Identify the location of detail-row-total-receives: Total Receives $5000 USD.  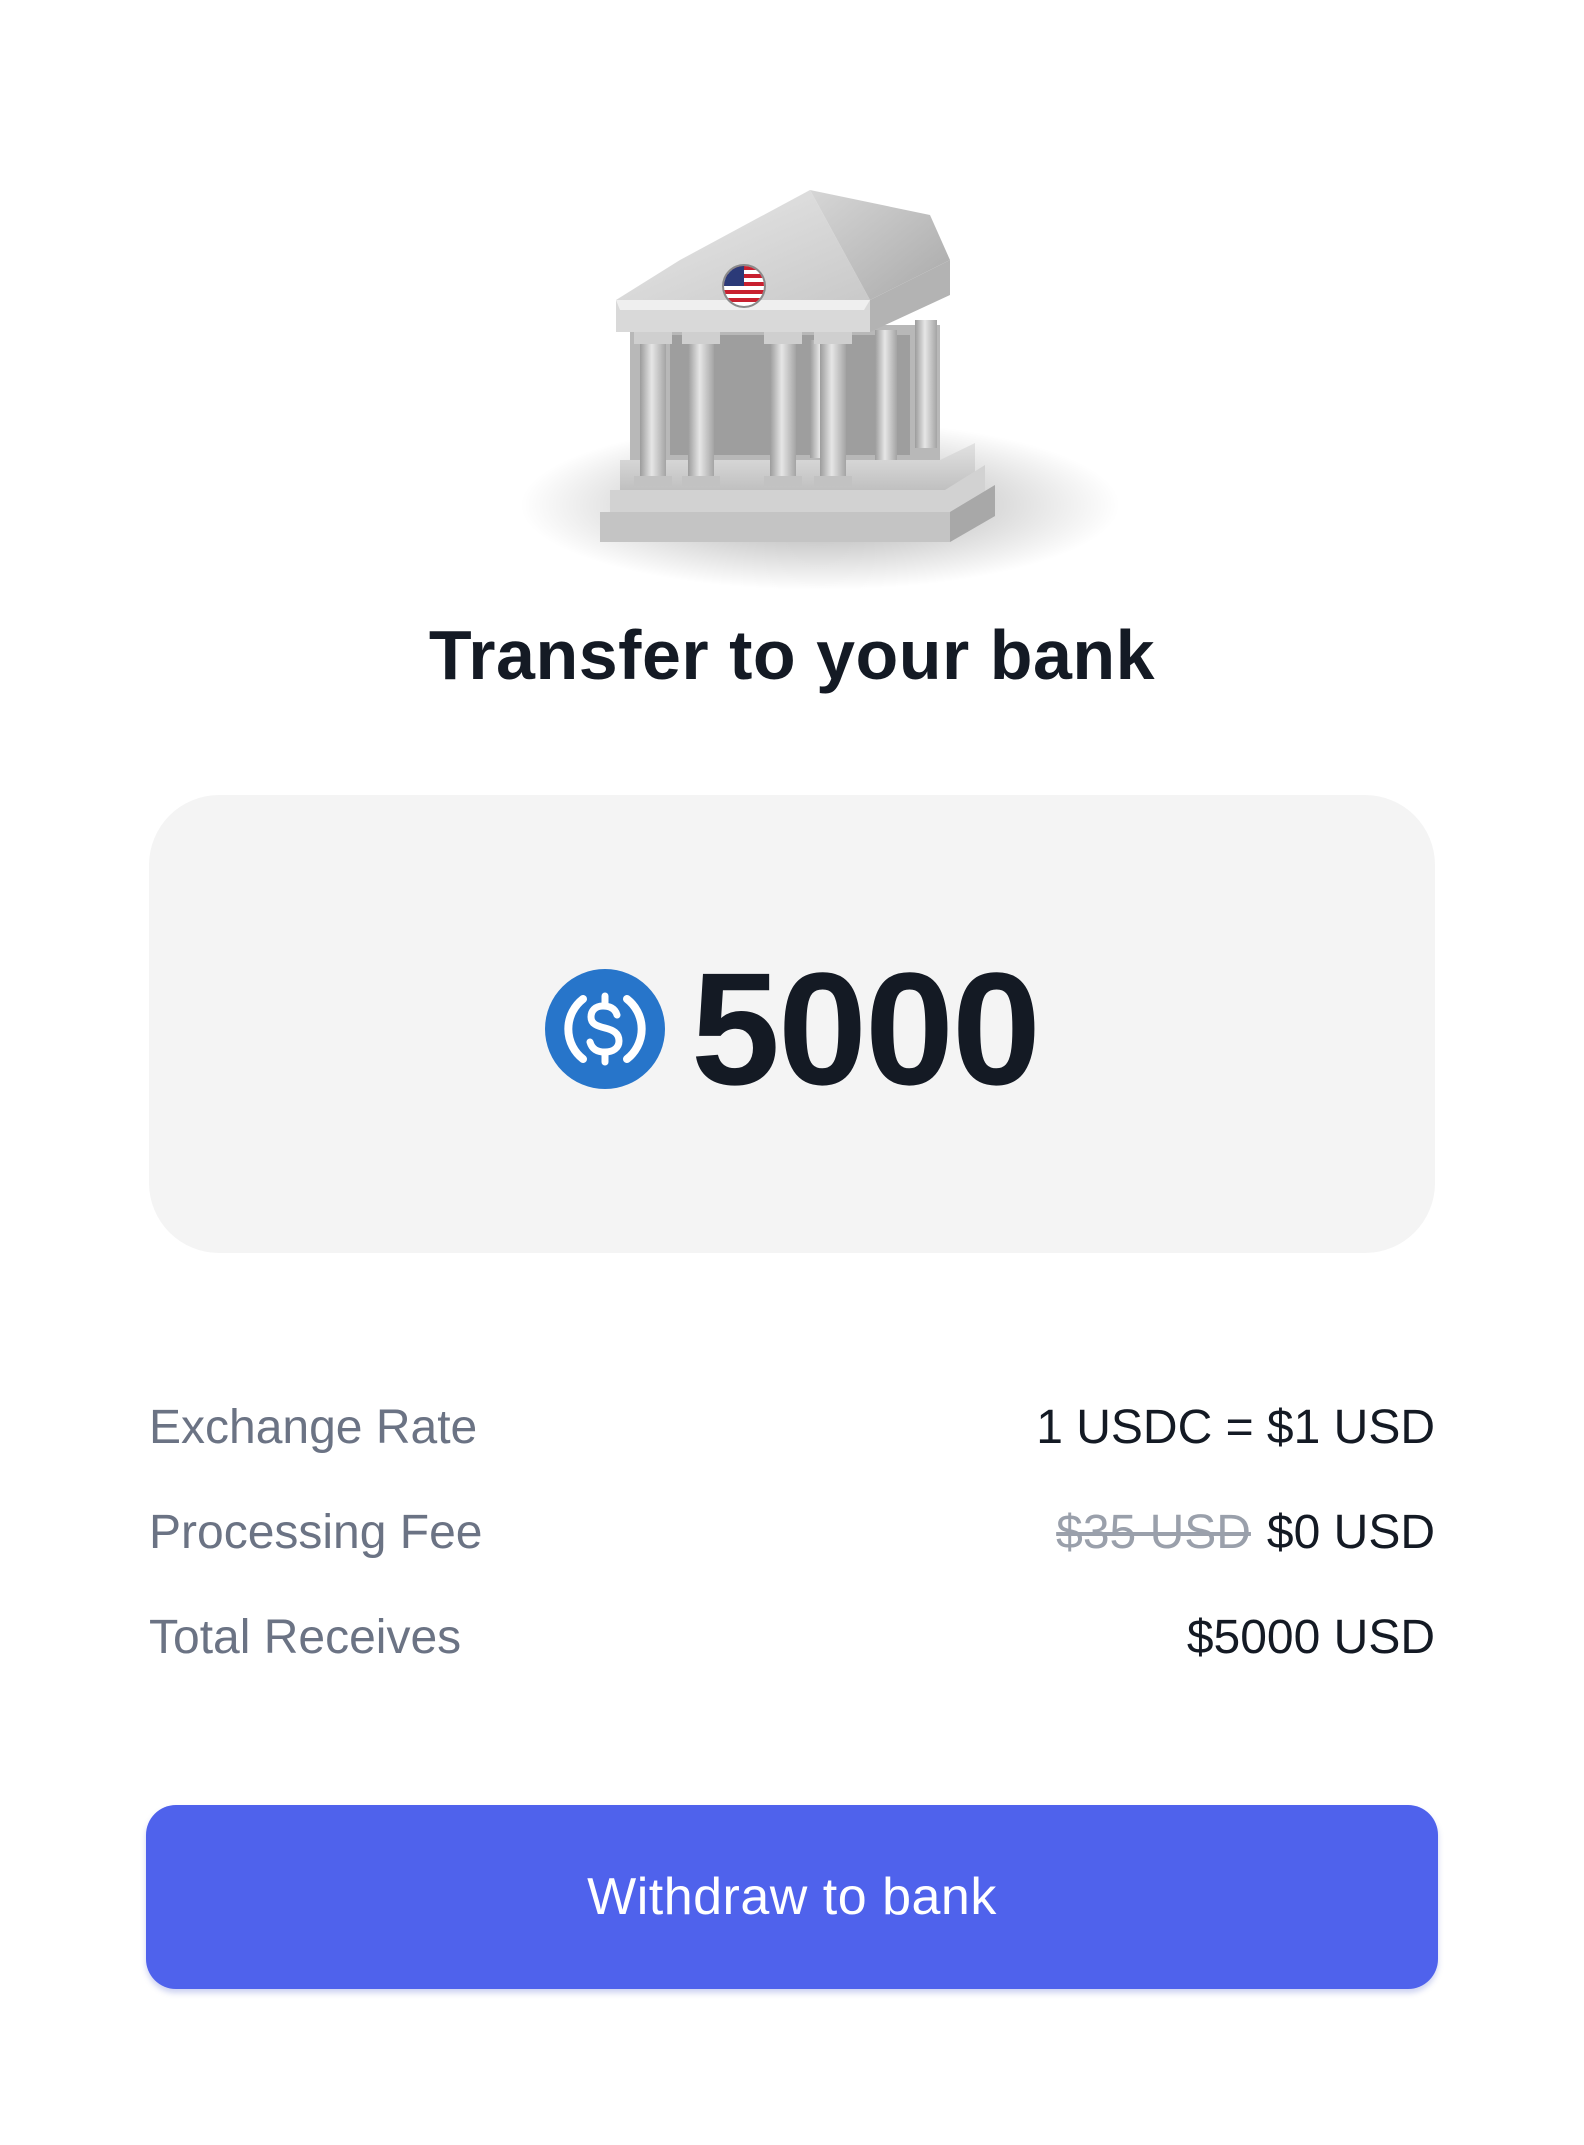
(792, 1637).